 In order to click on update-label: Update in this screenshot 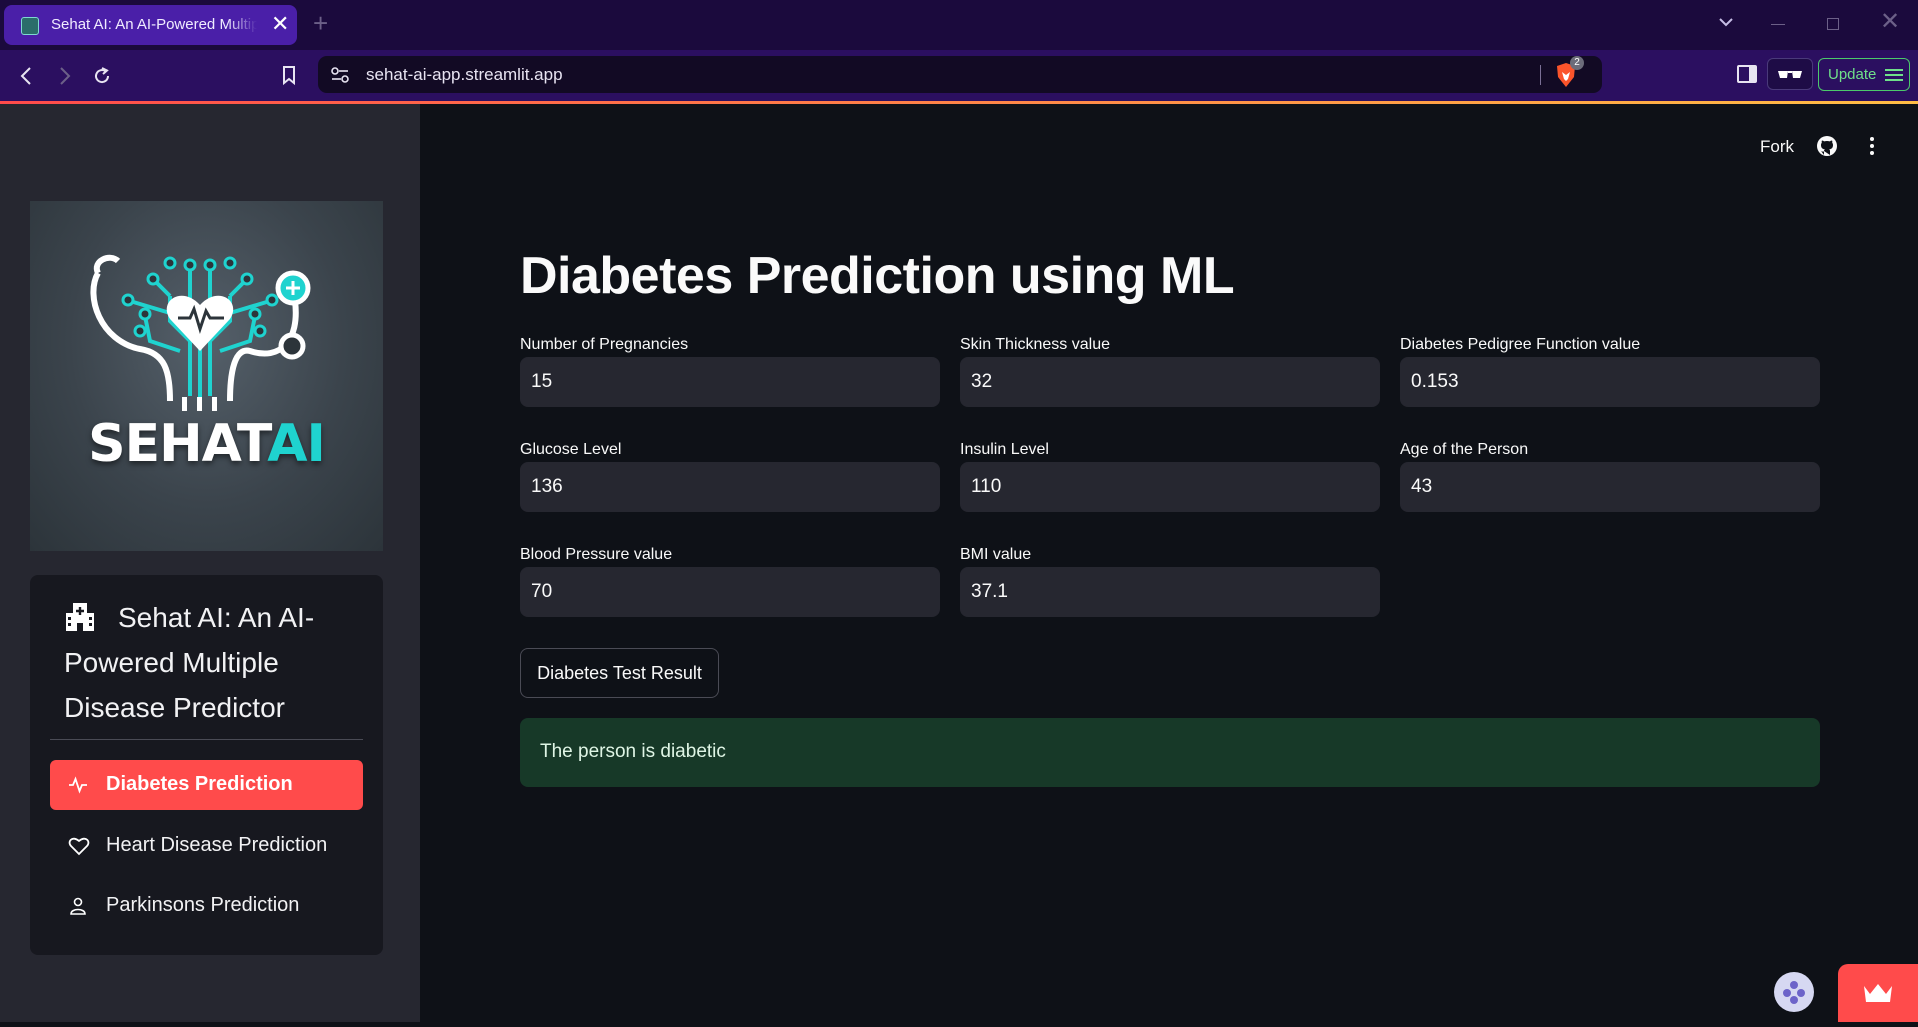, I will do `click(1852, 74)`.